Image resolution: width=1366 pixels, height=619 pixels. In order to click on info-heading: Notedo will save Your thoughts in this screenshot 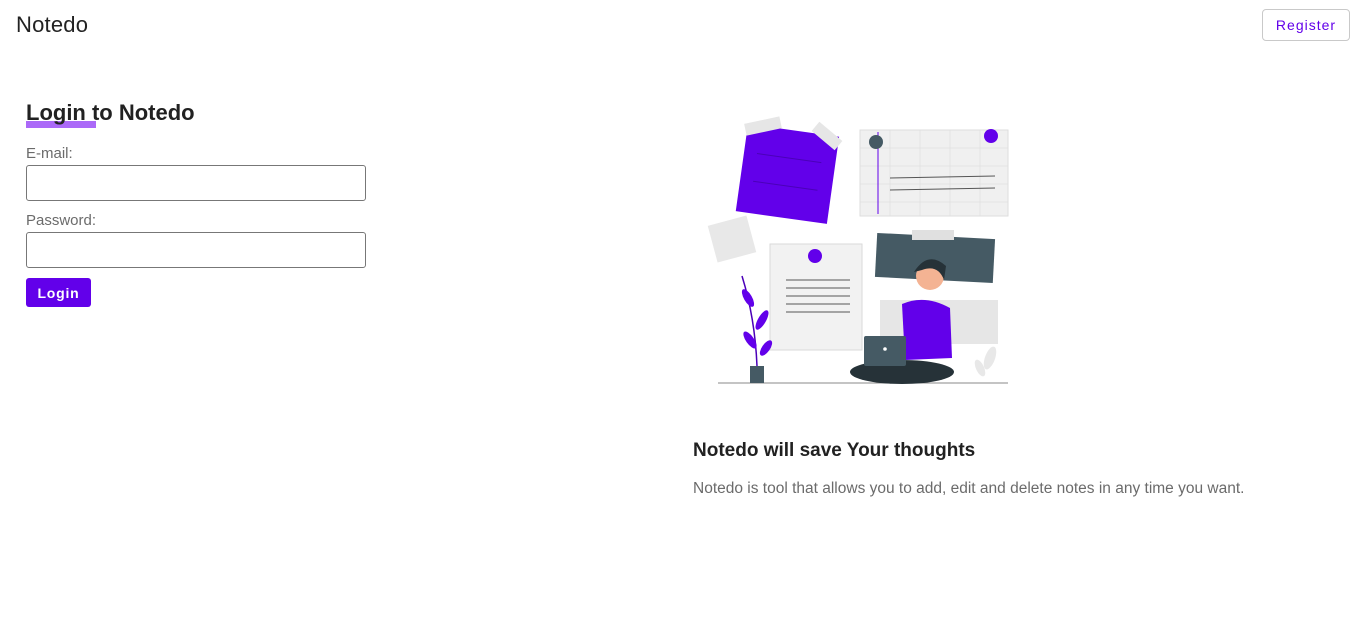, I will do `click(834, 450)`.